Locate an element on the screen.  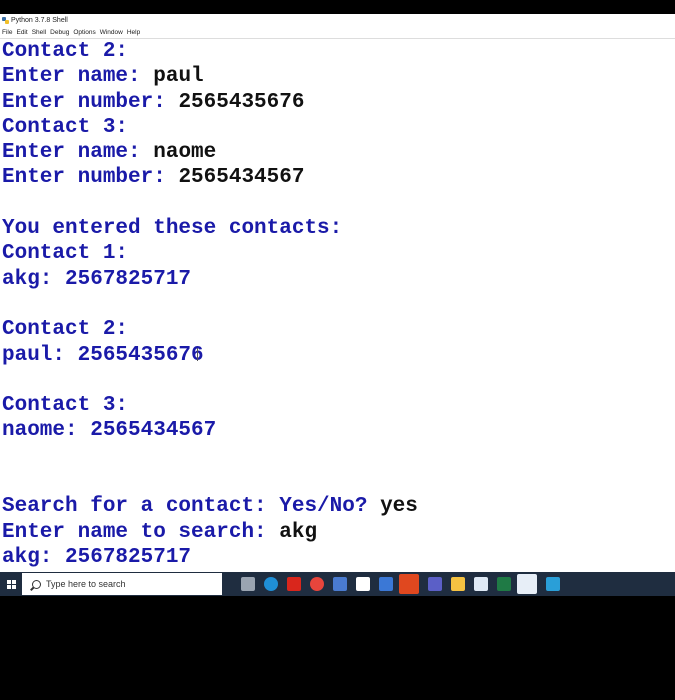
mail-icon is located at coordinates (386, 584).